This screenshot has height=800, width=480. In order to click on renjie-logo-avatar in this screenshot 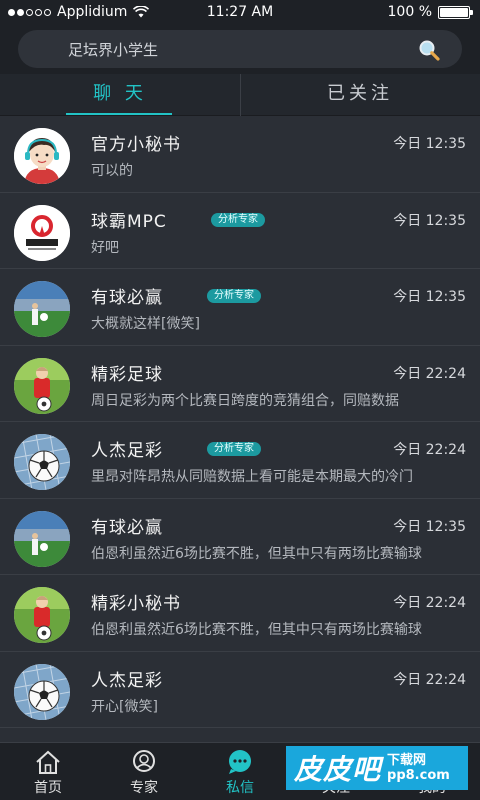, I will do `click(42, 232)`.